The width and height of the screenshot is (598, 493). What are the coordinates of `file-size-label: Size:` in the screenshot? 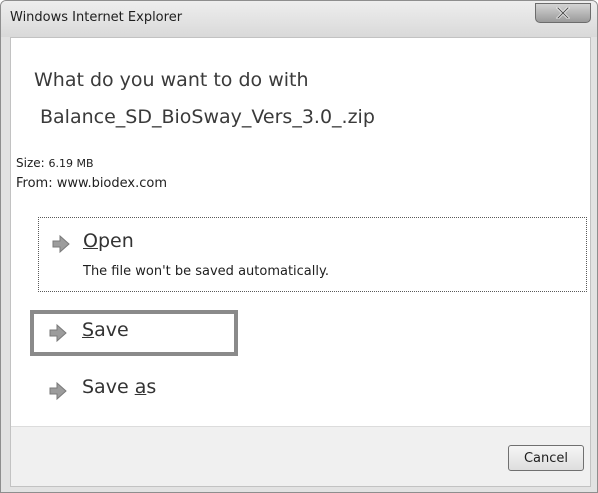 It's located at (30, 163).